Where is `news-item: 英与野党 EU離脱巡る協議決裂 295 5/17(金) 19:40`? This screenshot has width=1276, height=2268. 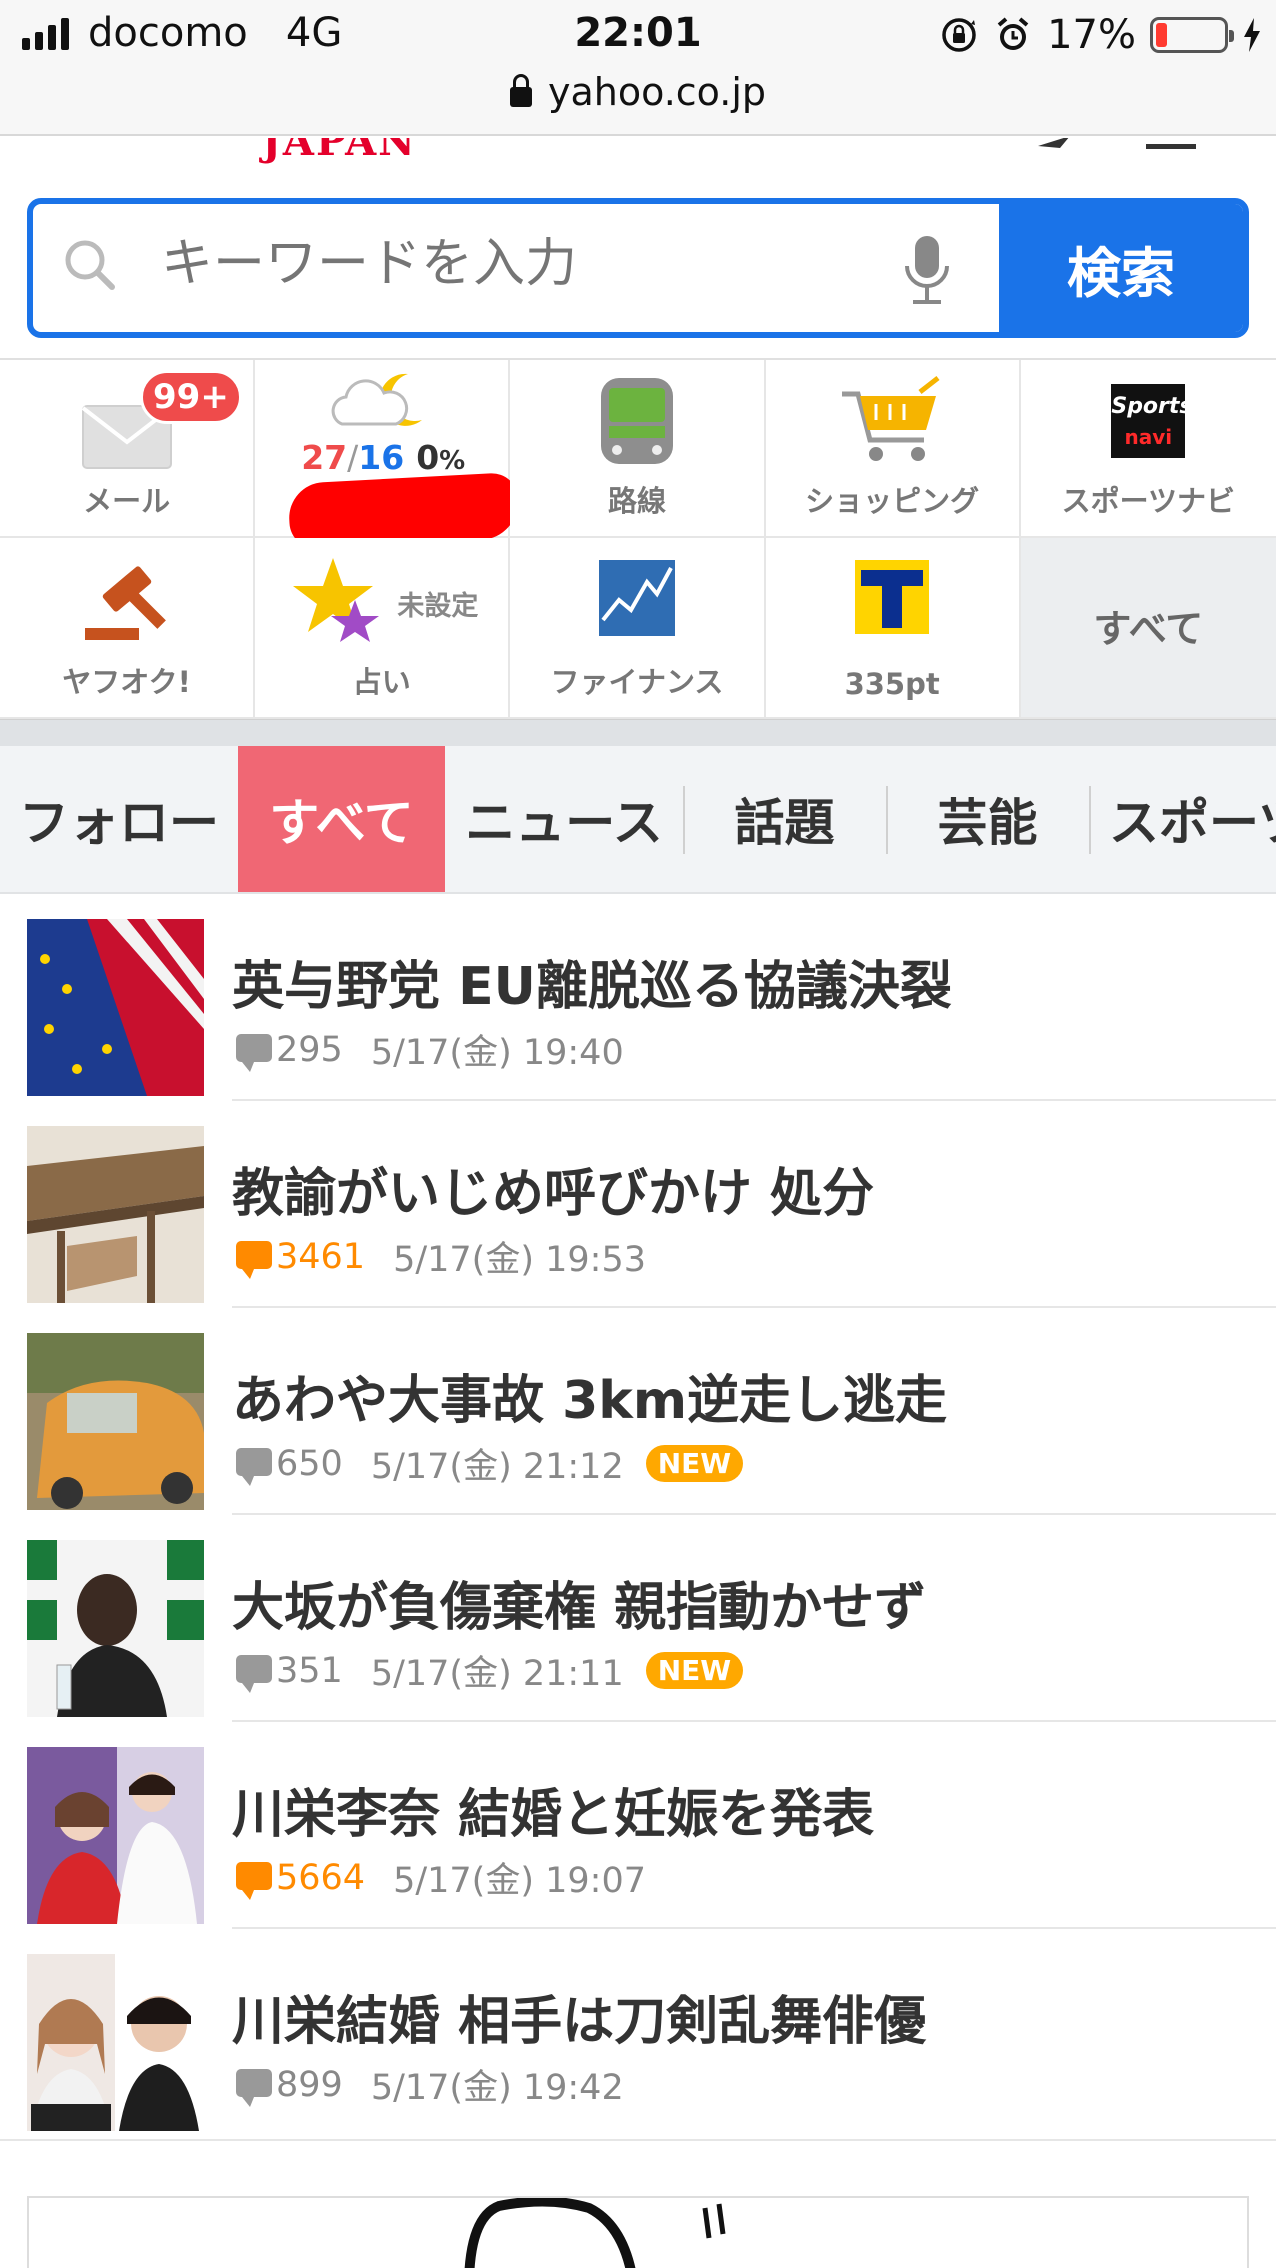
news-item: 英与野党 EU離脱巡る協議決裂 295 5/17(金) 19:40 is located at coordinates (638, 997).